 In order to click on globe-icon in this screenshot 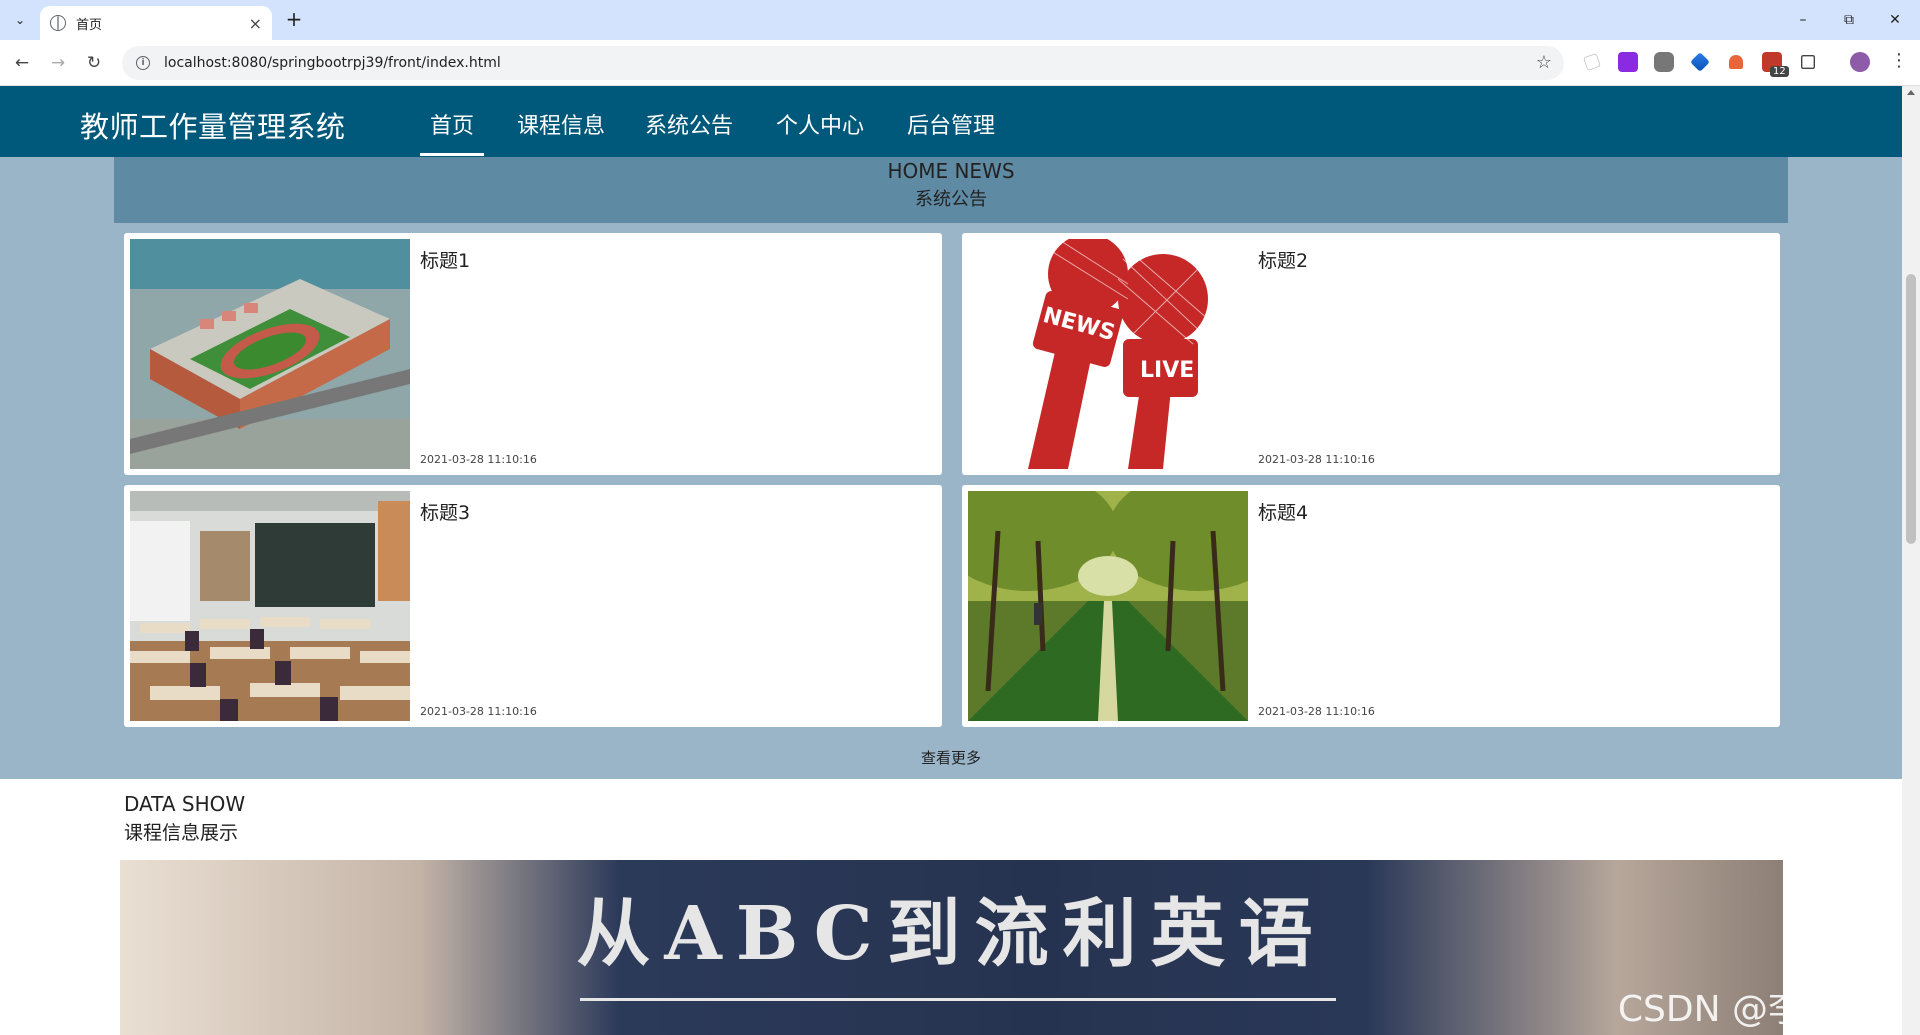, I will do `click(58, 23)`.